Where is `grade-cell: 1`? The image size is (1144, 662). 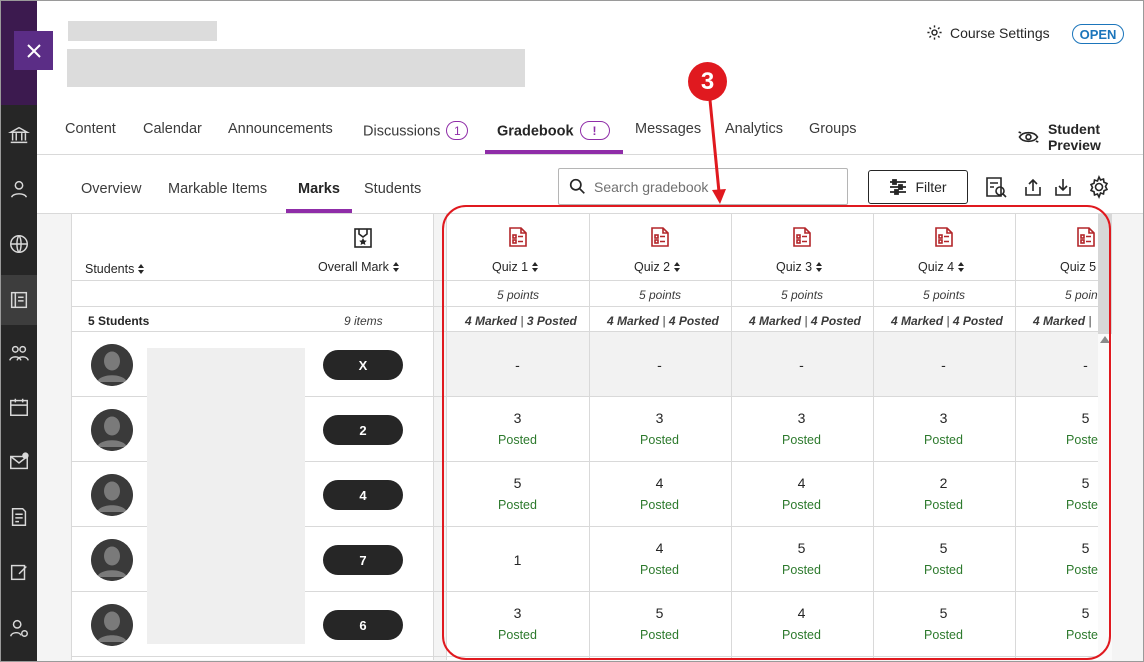
grade-cell: 1 is located at coordinates (517, 560).